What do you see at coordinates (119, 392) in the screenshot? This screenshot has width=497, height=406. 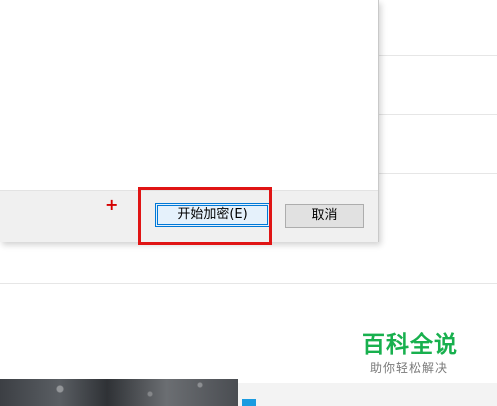 I see `thumbnail-image` at bounding box center [119, 392].